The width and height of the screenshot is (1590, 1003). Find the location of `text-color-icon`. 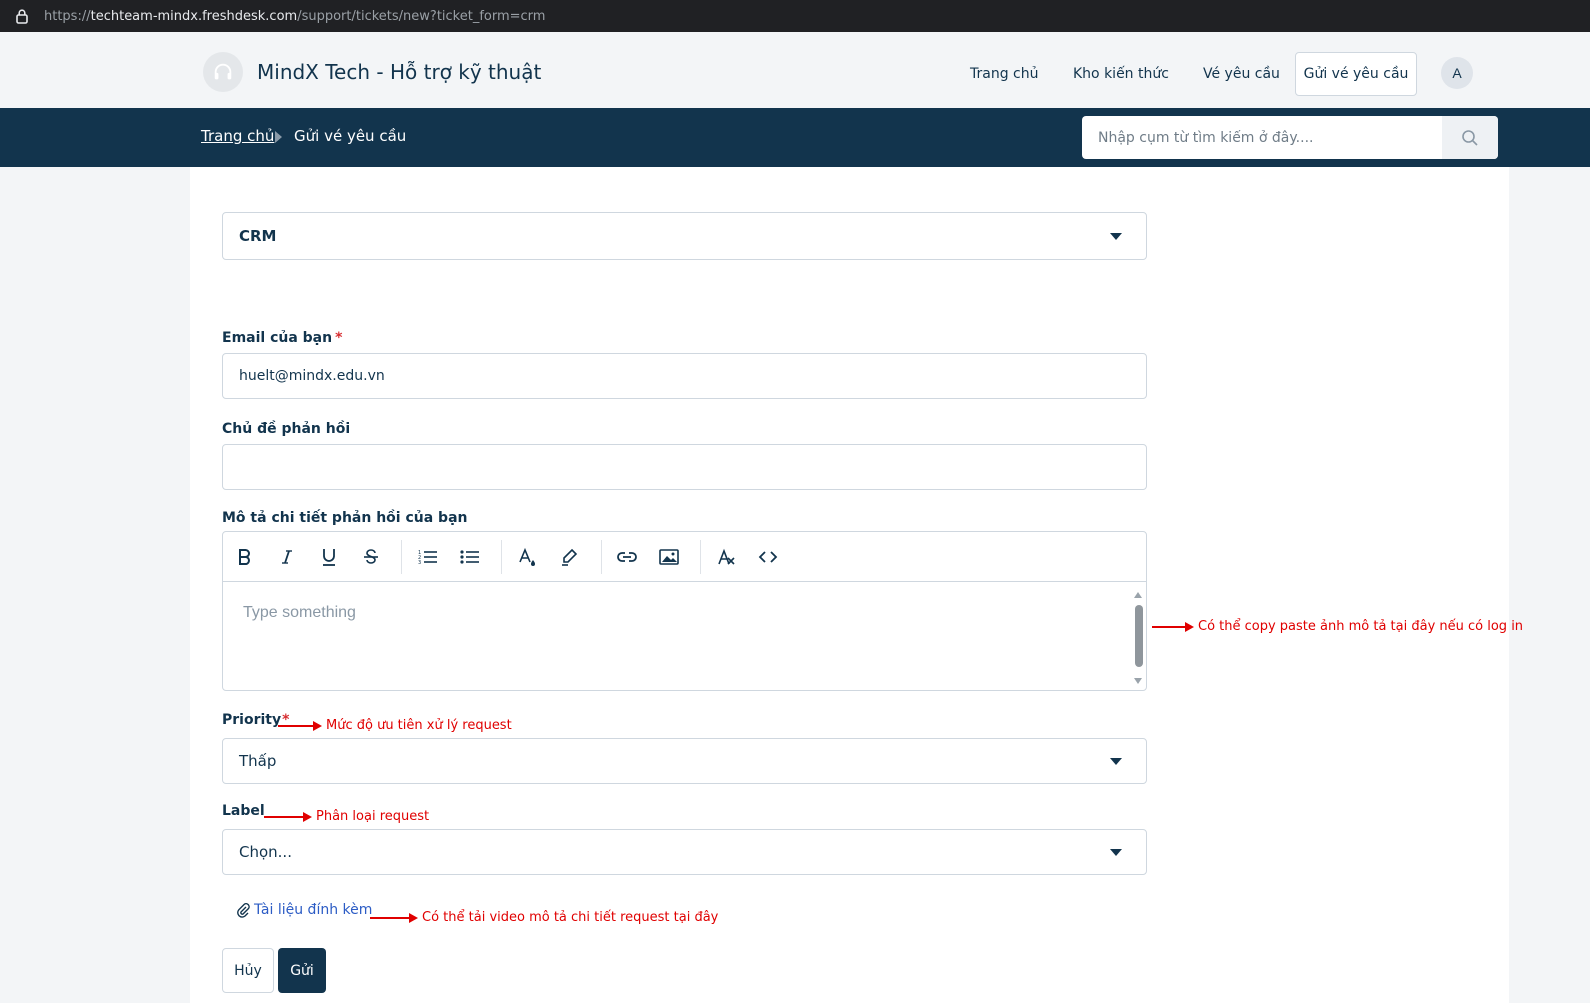

text-color-icon is located at coordinates (527, 557).